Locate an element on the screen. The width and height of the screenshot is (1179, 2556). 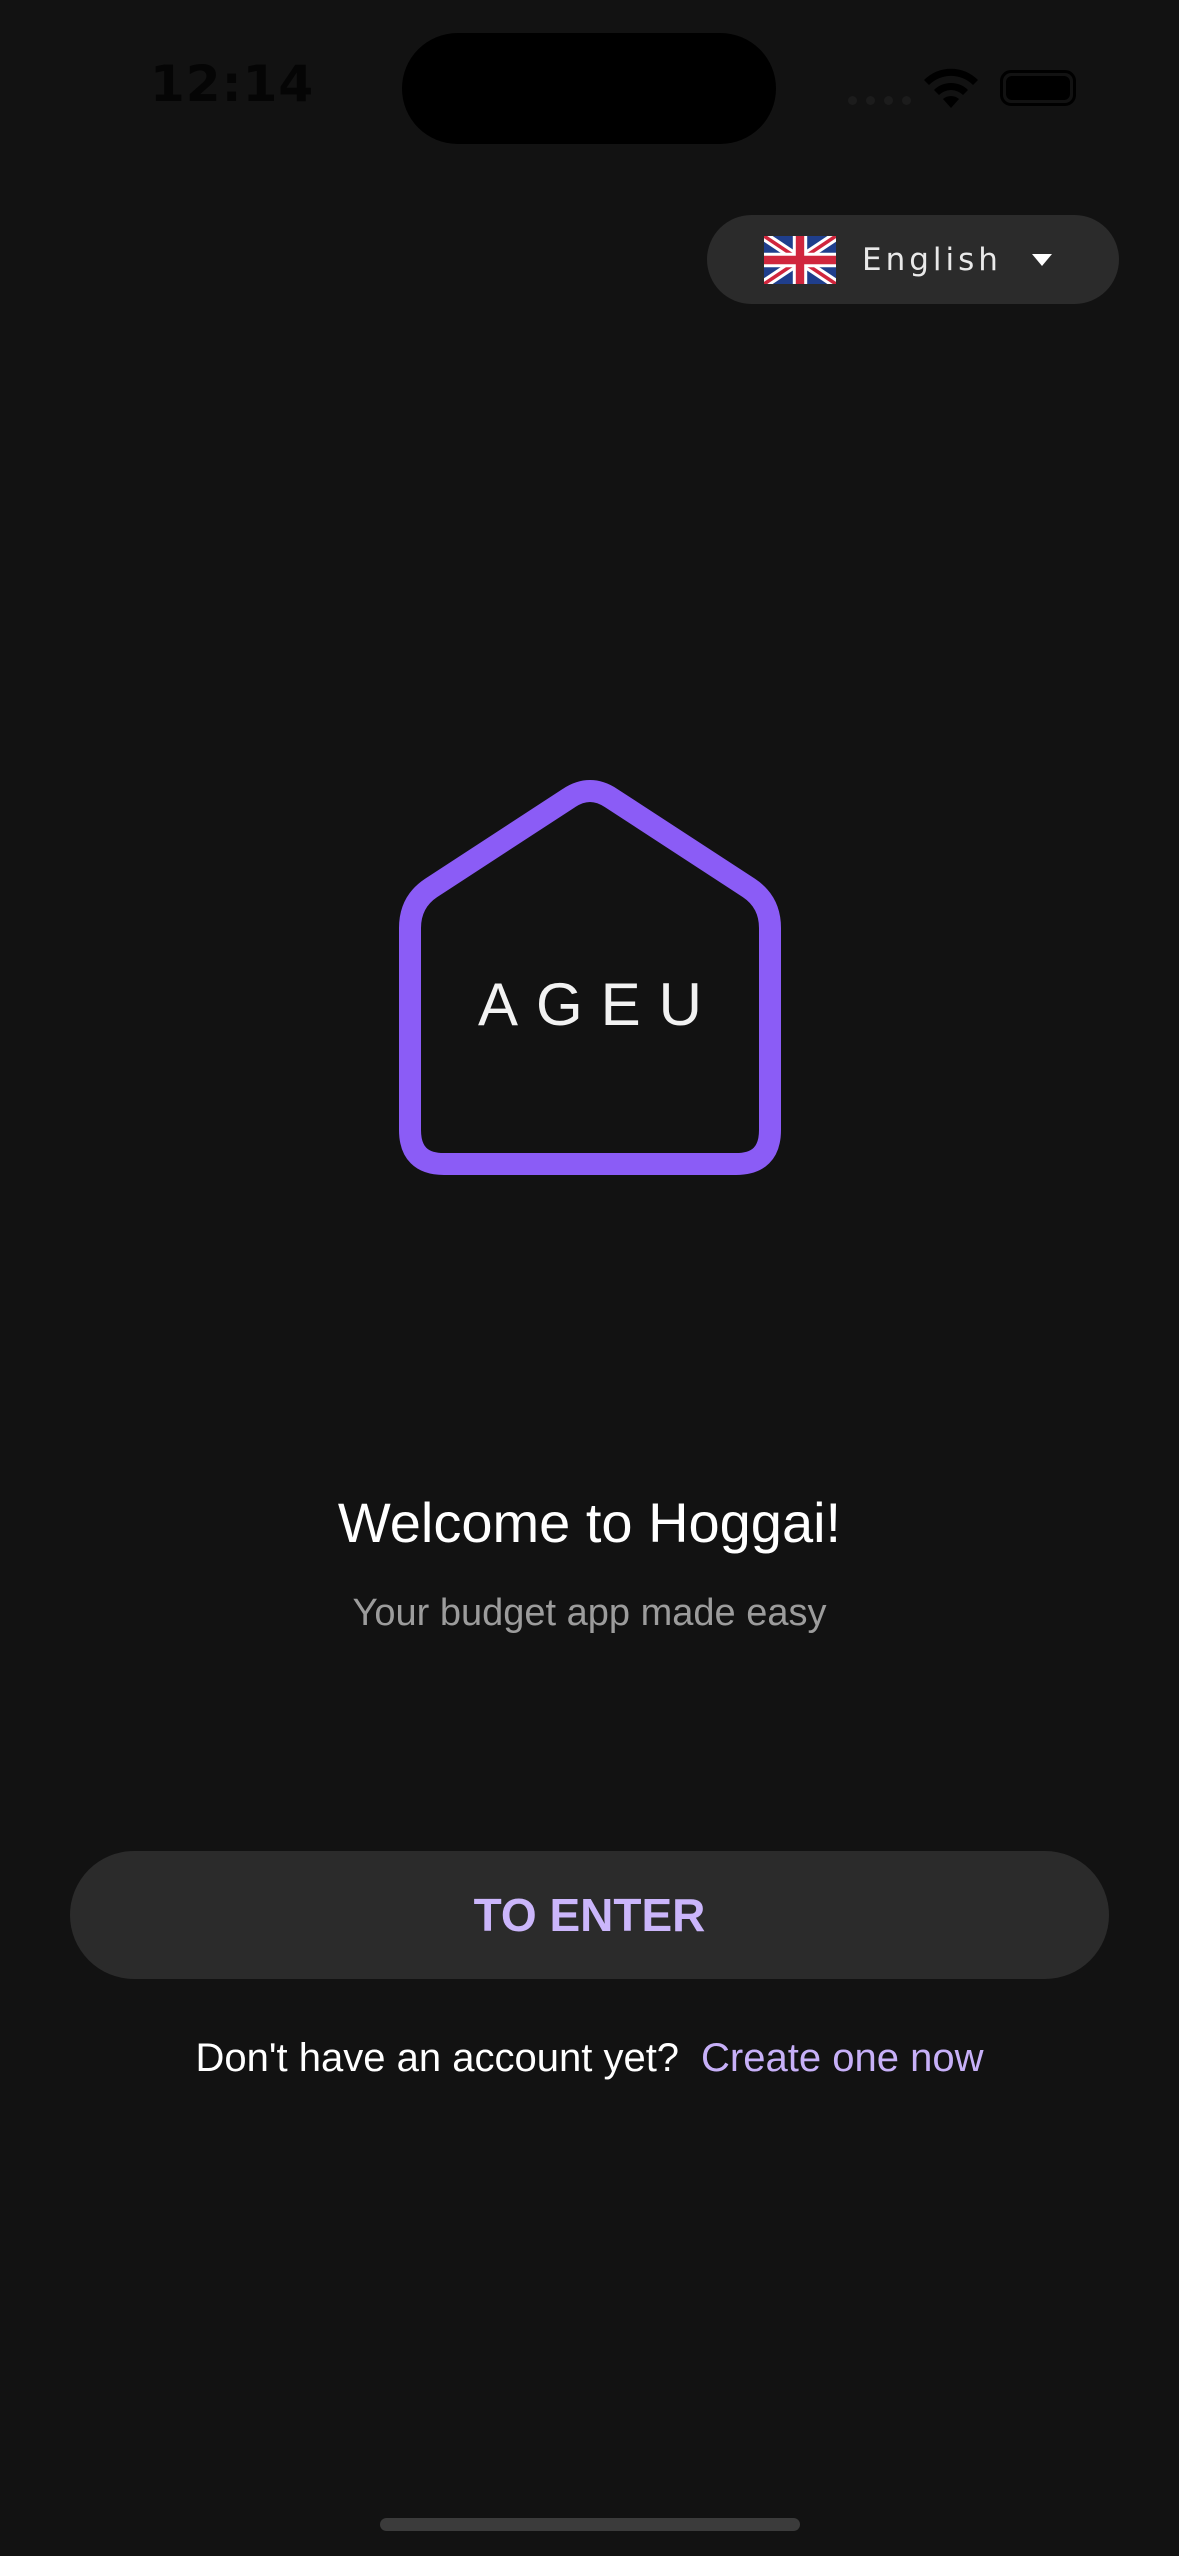
signup-row: Don't have an account yet? Create one now is located at coordinates (589, 2058).